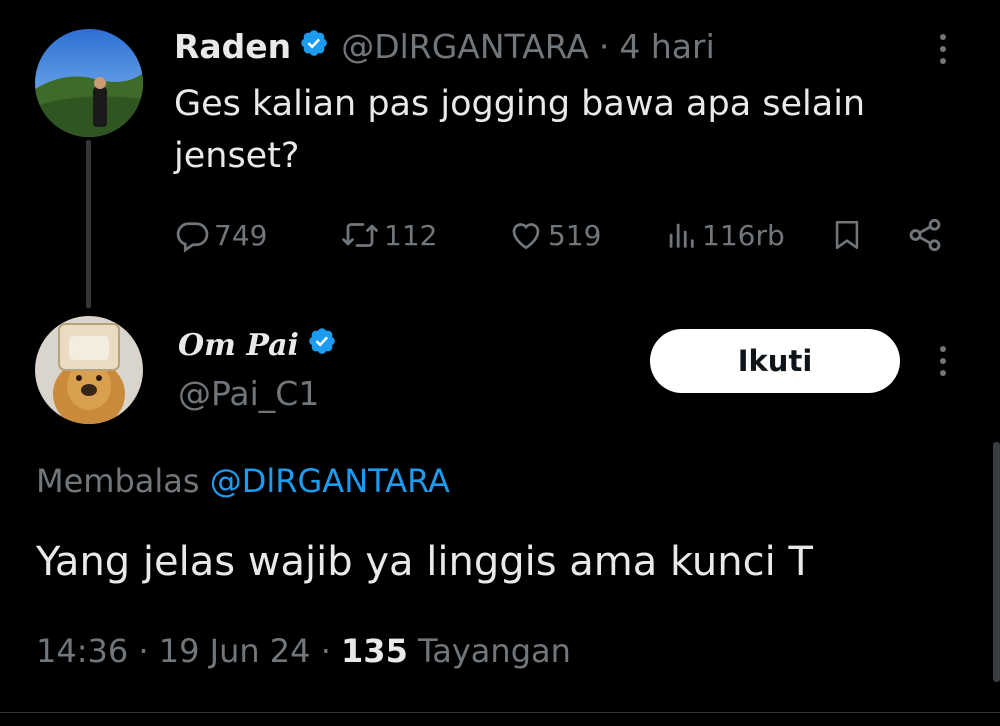  I want to click on avatar-raden, so click(89, 83).